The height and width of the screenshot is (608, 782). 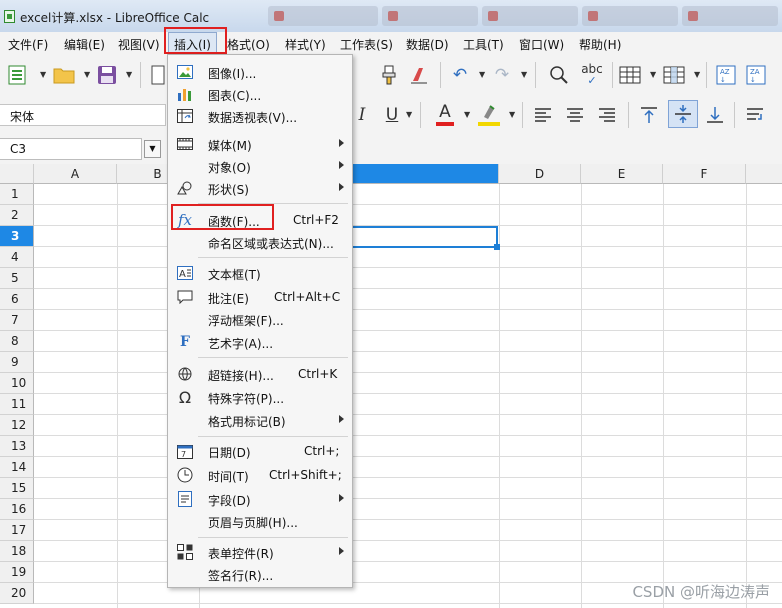 What do you see at coordinates (17, 320) in the screenshot?
I see `row-header-7: 7` at bounding box center [17, 320].